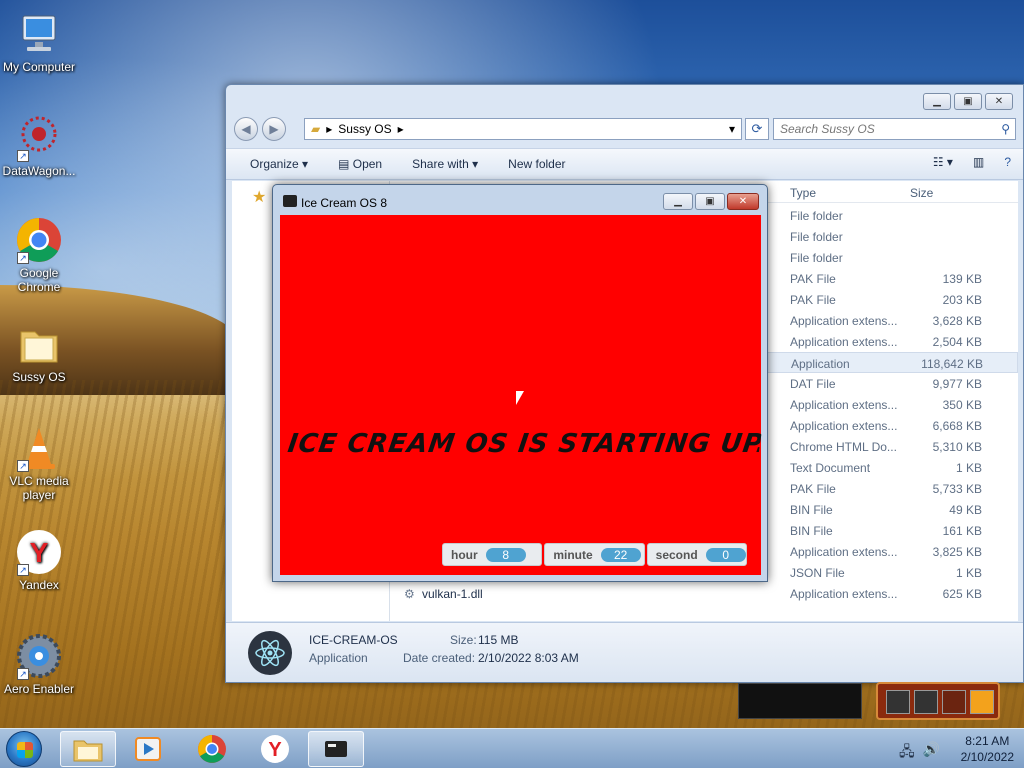  Describe the element at coordinates (704, 593) in the screenshot. I see `file-row: ⚙ vulkan-1.dll Application extens... 625 KB` at that location.